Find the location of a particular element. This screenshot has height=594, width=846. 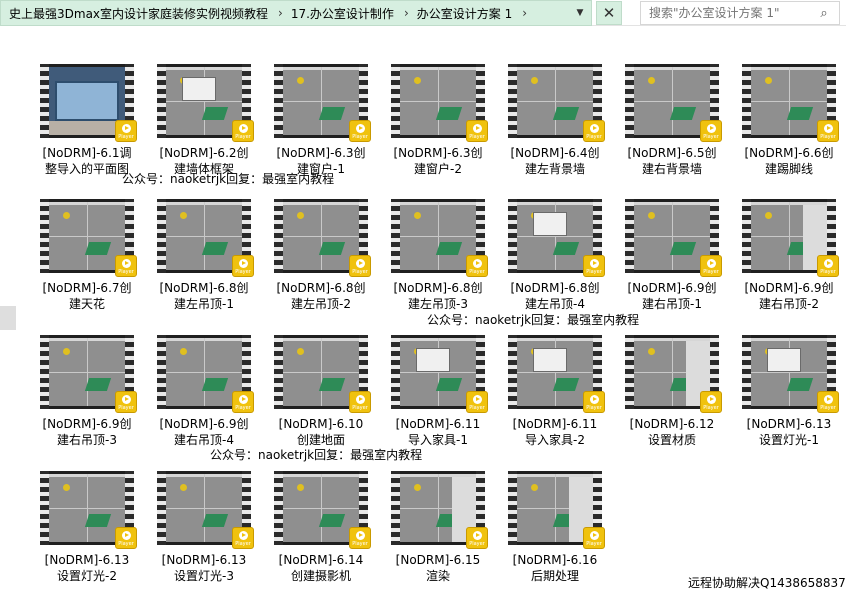

file-item: Player [NoDRM]-6.6创 建踢脚线 is located at coordinates (789, 120).